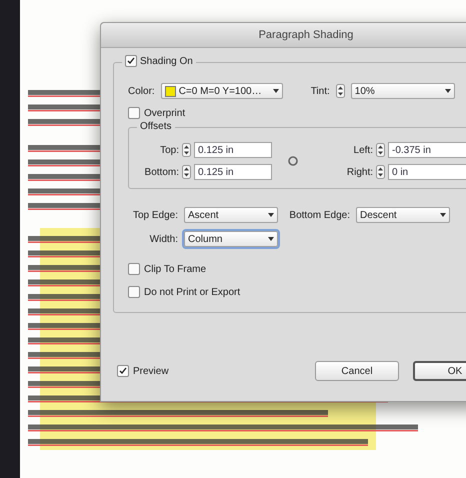 The height and width of the screenshot is (478, 466). Describe the element at coordinates (192, 292) in the screenshot. I see `checkbox-label: Do not Print or Export` at that location.